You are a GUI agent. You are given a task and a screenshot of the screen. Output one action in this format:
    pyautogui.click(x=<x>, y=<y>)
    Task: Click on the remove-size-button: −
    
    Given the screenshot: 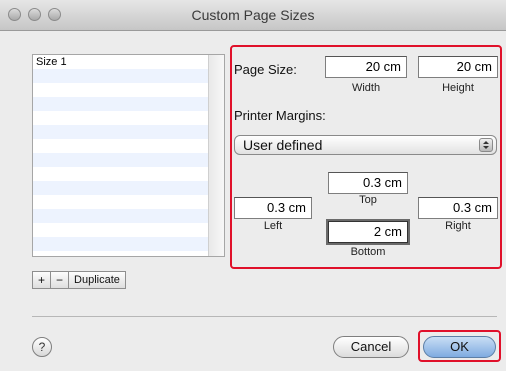 What is the action you would take?
    pyautogui.click(x=60, y=280)
    